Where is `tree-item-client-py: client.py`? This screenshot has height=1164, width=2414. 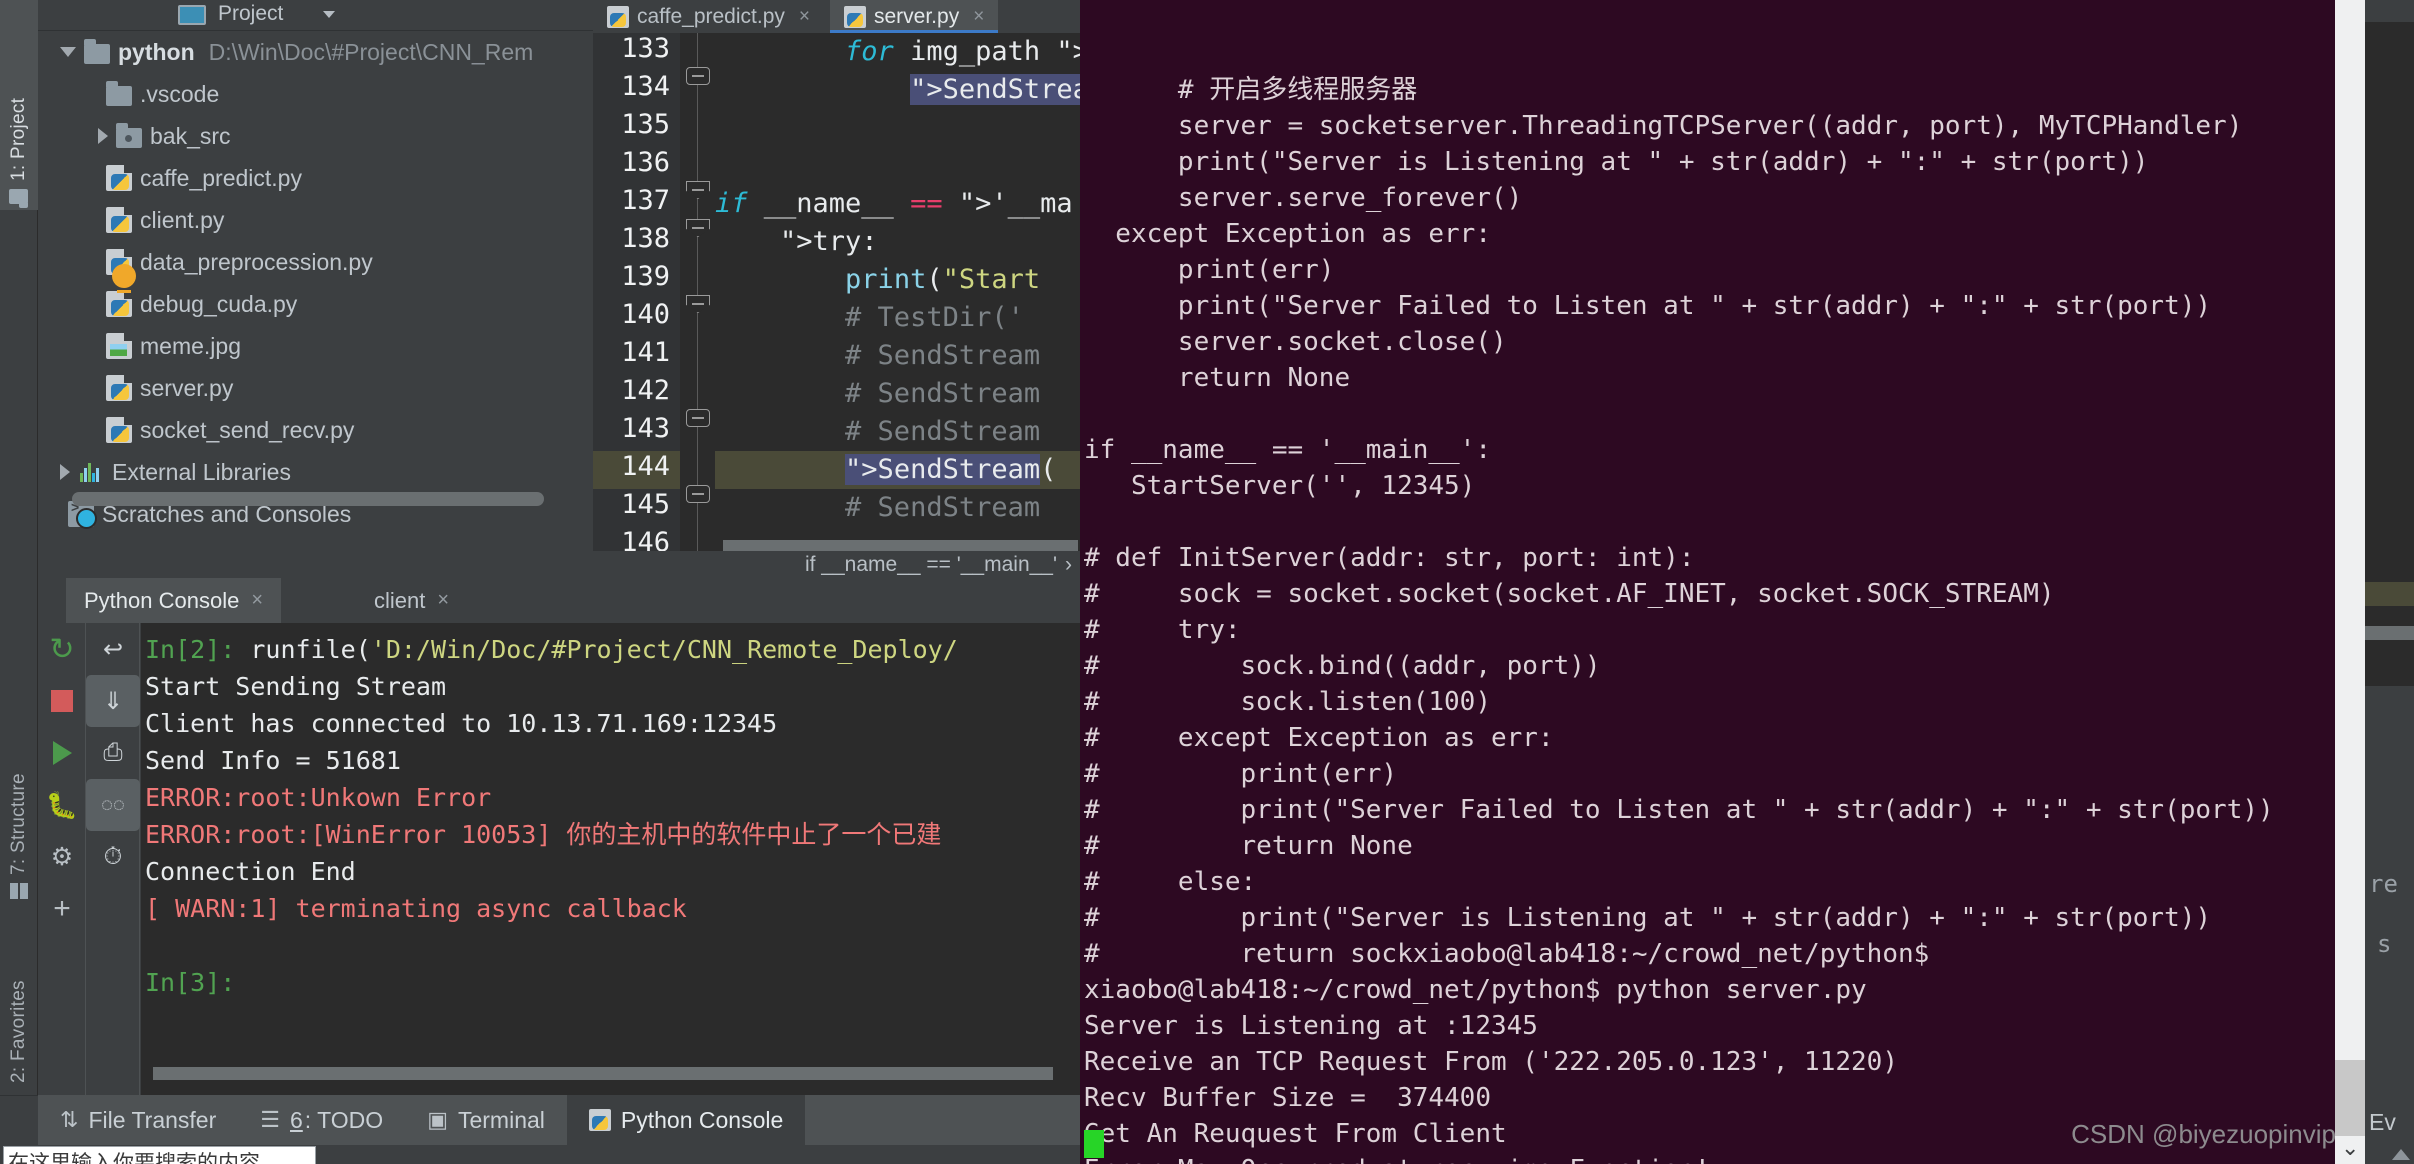 tree-item-client-py: client.py is located at coordinates (315, 220).